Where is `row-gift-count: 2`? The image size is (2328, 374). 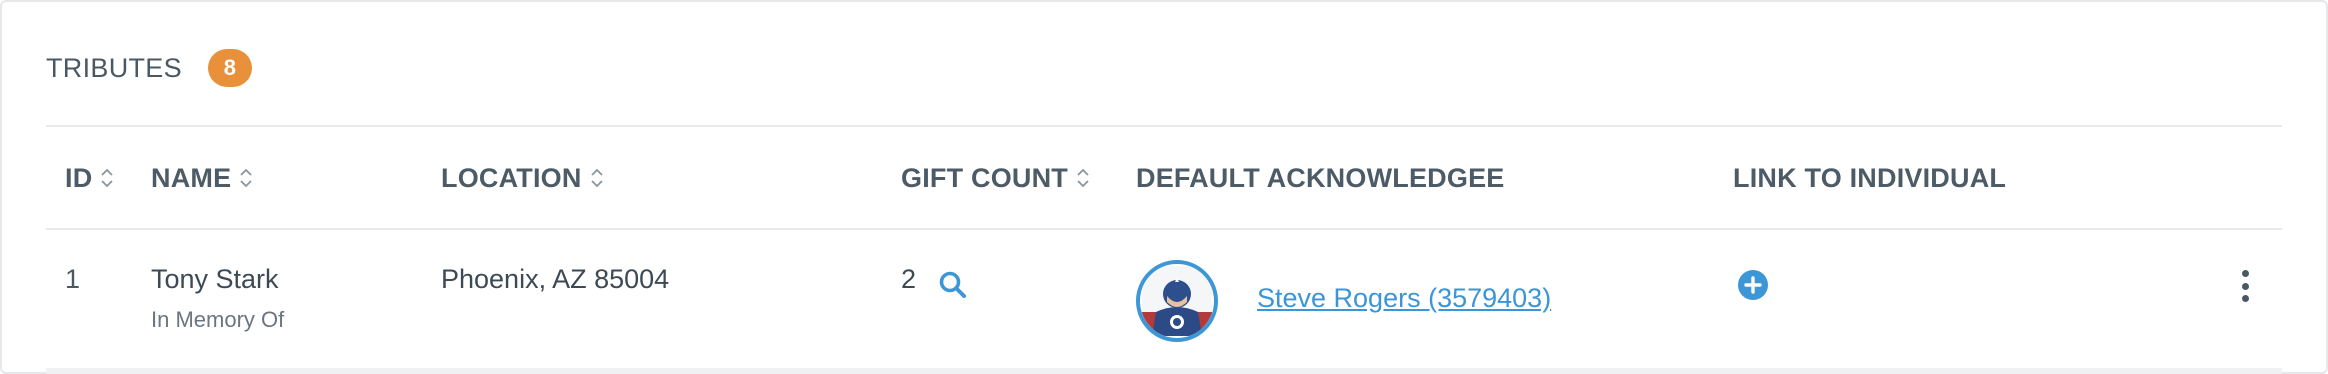
row-gift-count: 2 is located at coordinates (909, 279).